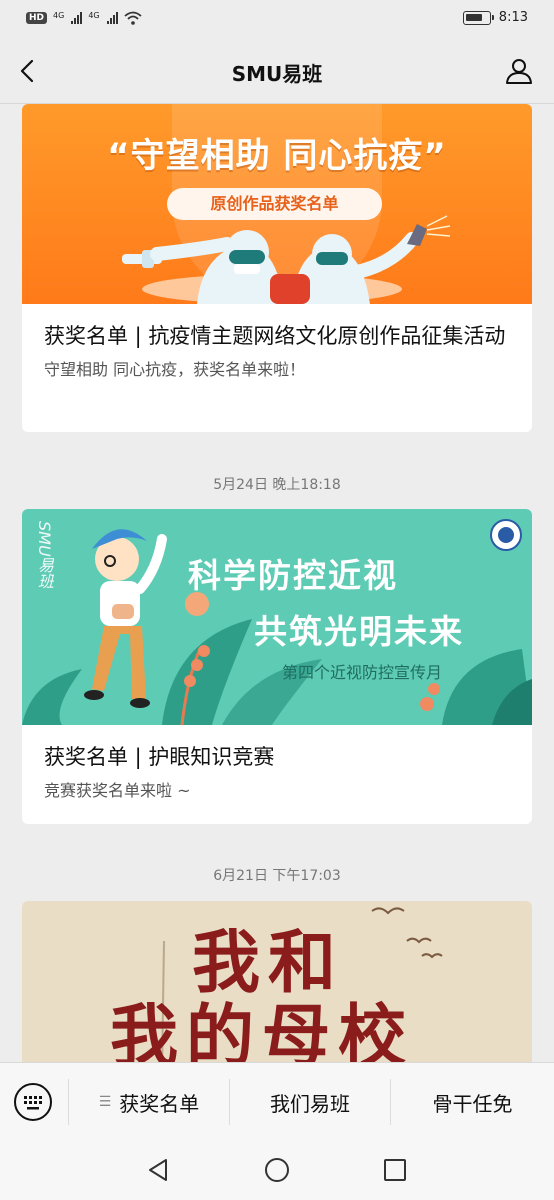  What do you see at coordinates (286, 259) in the screenshot?
I see `medical-workers-illustration` at bounding box center [286, 259].